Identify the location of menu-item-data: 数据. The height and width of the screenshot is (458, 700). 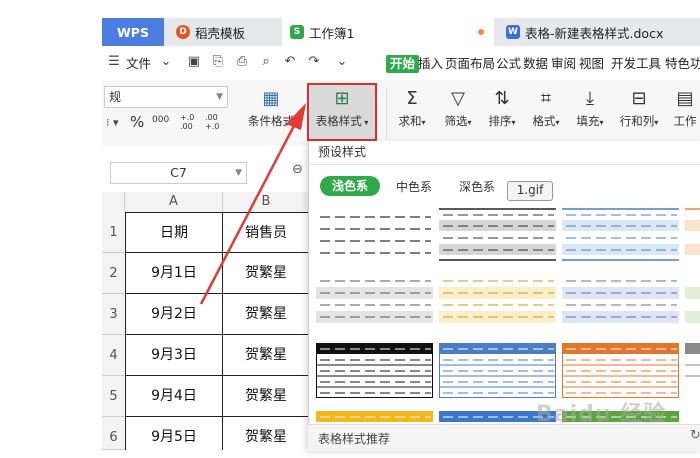
(535, 64).